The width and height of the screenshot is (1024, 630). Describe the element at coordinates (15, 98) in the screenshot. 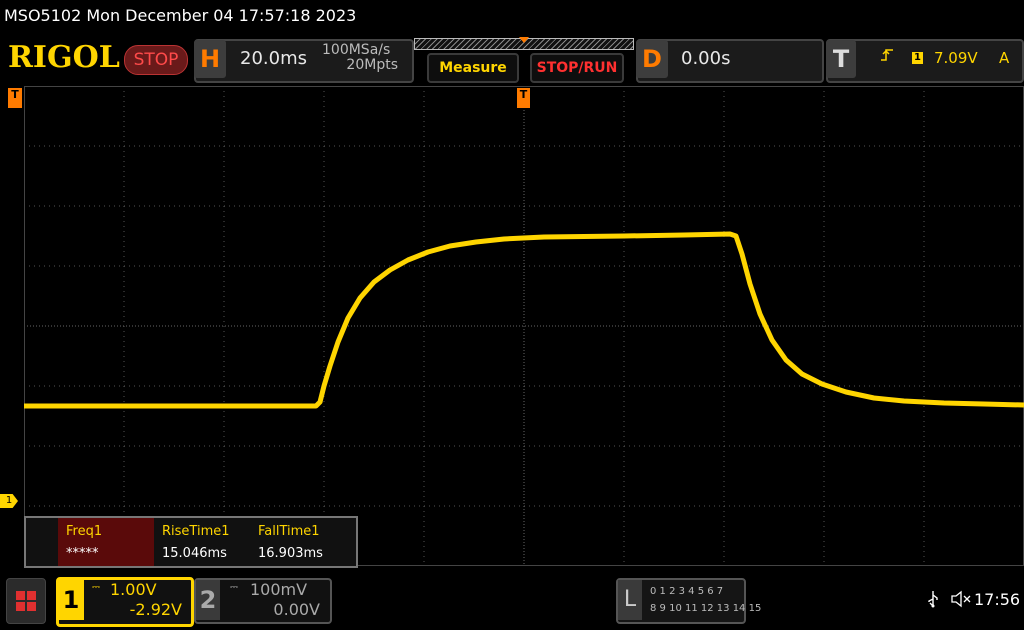

I see `trigger-level-marker-icon: T` at that location.